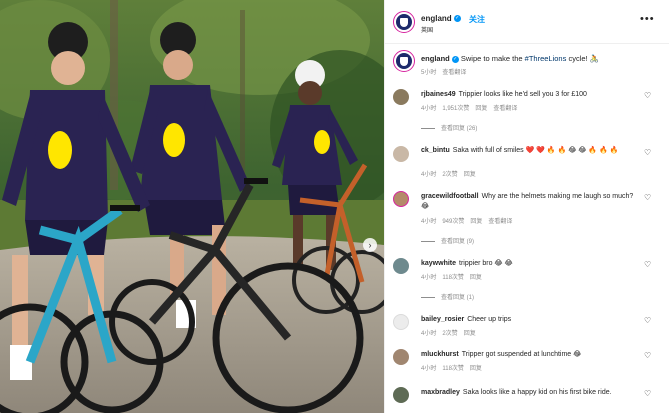  What do you see at coordinates (429, 73) in the screenshot?
I see `caption-time: 5小时` at bounding box center [429, 73].